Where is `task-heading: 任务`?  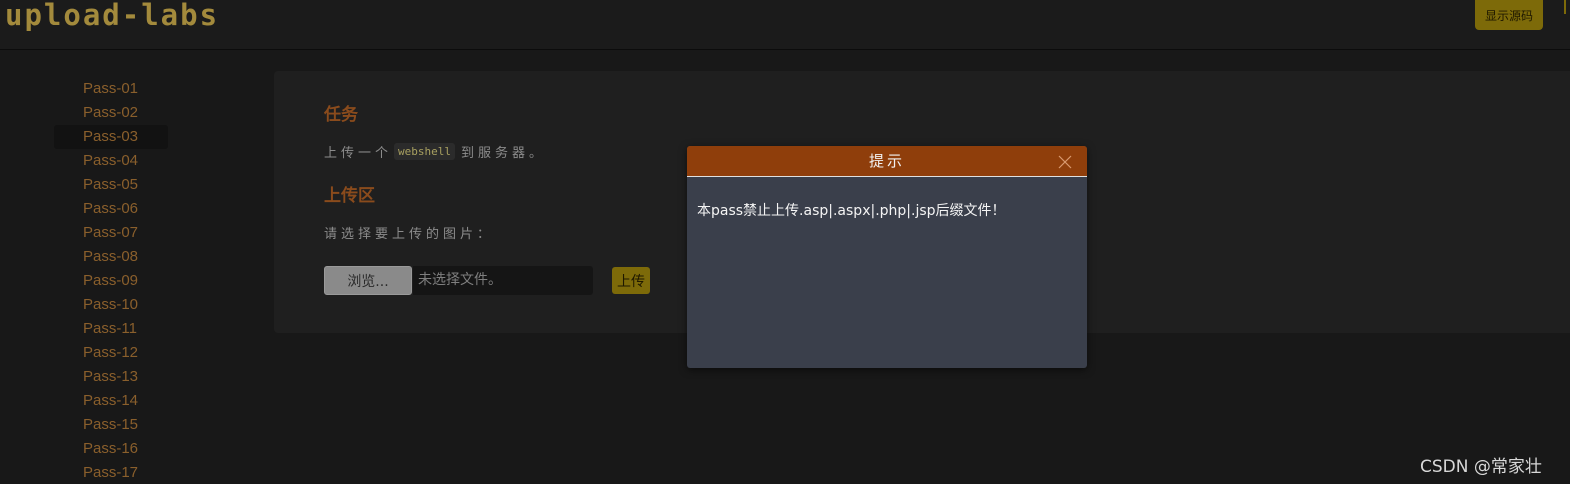
task-heading: 任务 is located at coordinates (341, 115).